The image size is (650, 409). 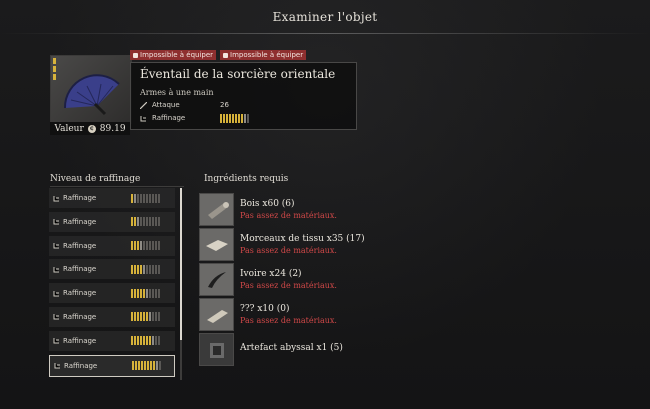 What do you see at coordinates (112, 128) in the screenshot?
I see `value-amount: 89.19` at bounding box center [112, 128].